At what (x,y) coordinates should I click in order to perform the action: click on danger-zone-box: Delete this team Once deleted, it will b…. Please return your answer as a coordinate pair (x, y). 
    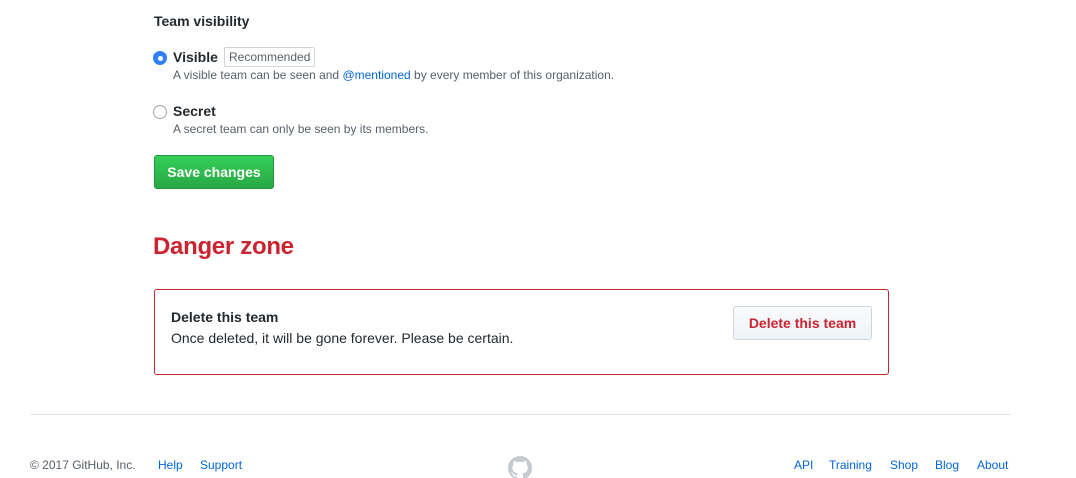
    Looking at the image, I should click on (521, 332).